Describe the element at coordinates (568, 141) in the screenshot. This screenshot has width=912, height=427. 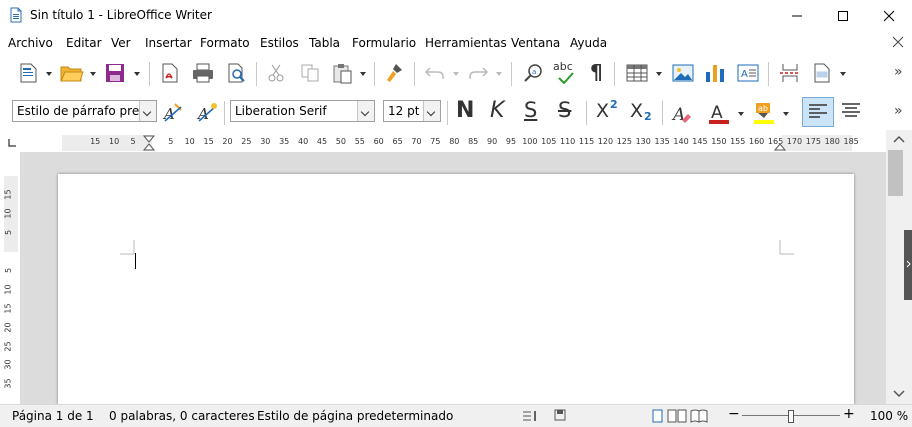
I see `ruler-tick-label: 110` at that location.